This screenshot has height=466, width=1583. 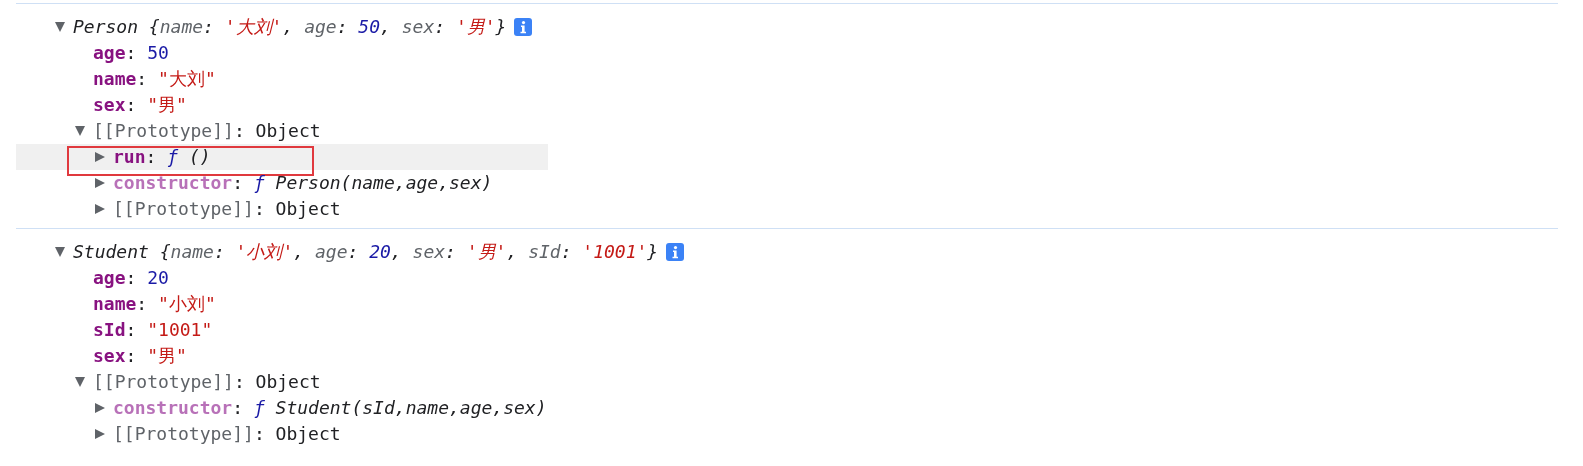 What do you see at coordinates (153, 330) in the screenshot?
I see `property-text: sId: "1001"` at bounding box center [153, 330].